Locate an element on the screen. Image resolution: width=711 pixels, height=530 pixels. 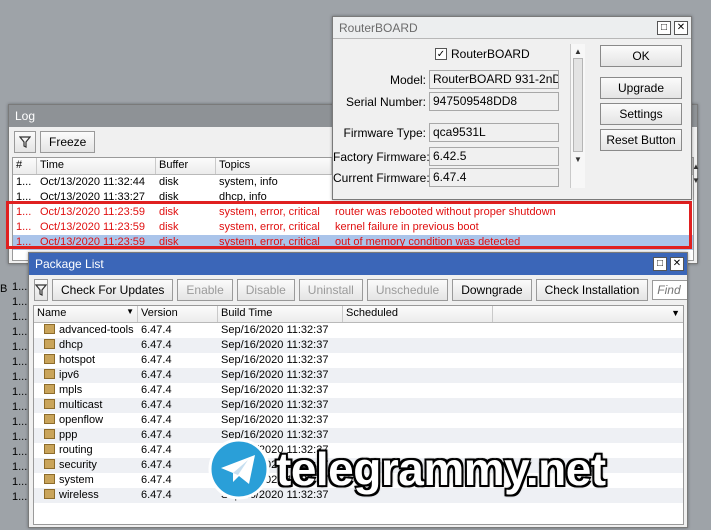
freeze-button: Freeze is located at coordinates (68, 142).